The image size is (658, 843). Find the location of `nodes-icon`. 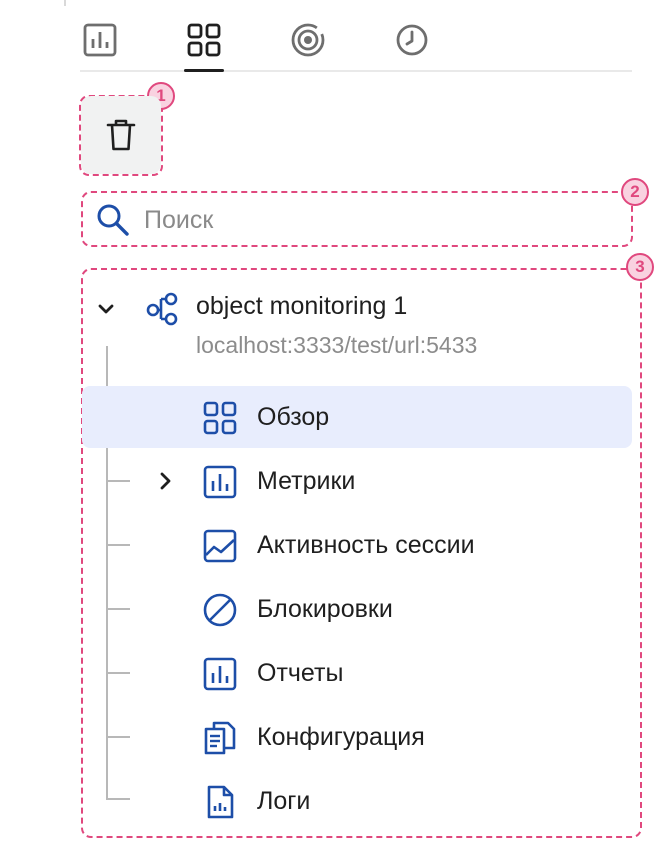

nodes-icon is located at coordinates (162, 311).